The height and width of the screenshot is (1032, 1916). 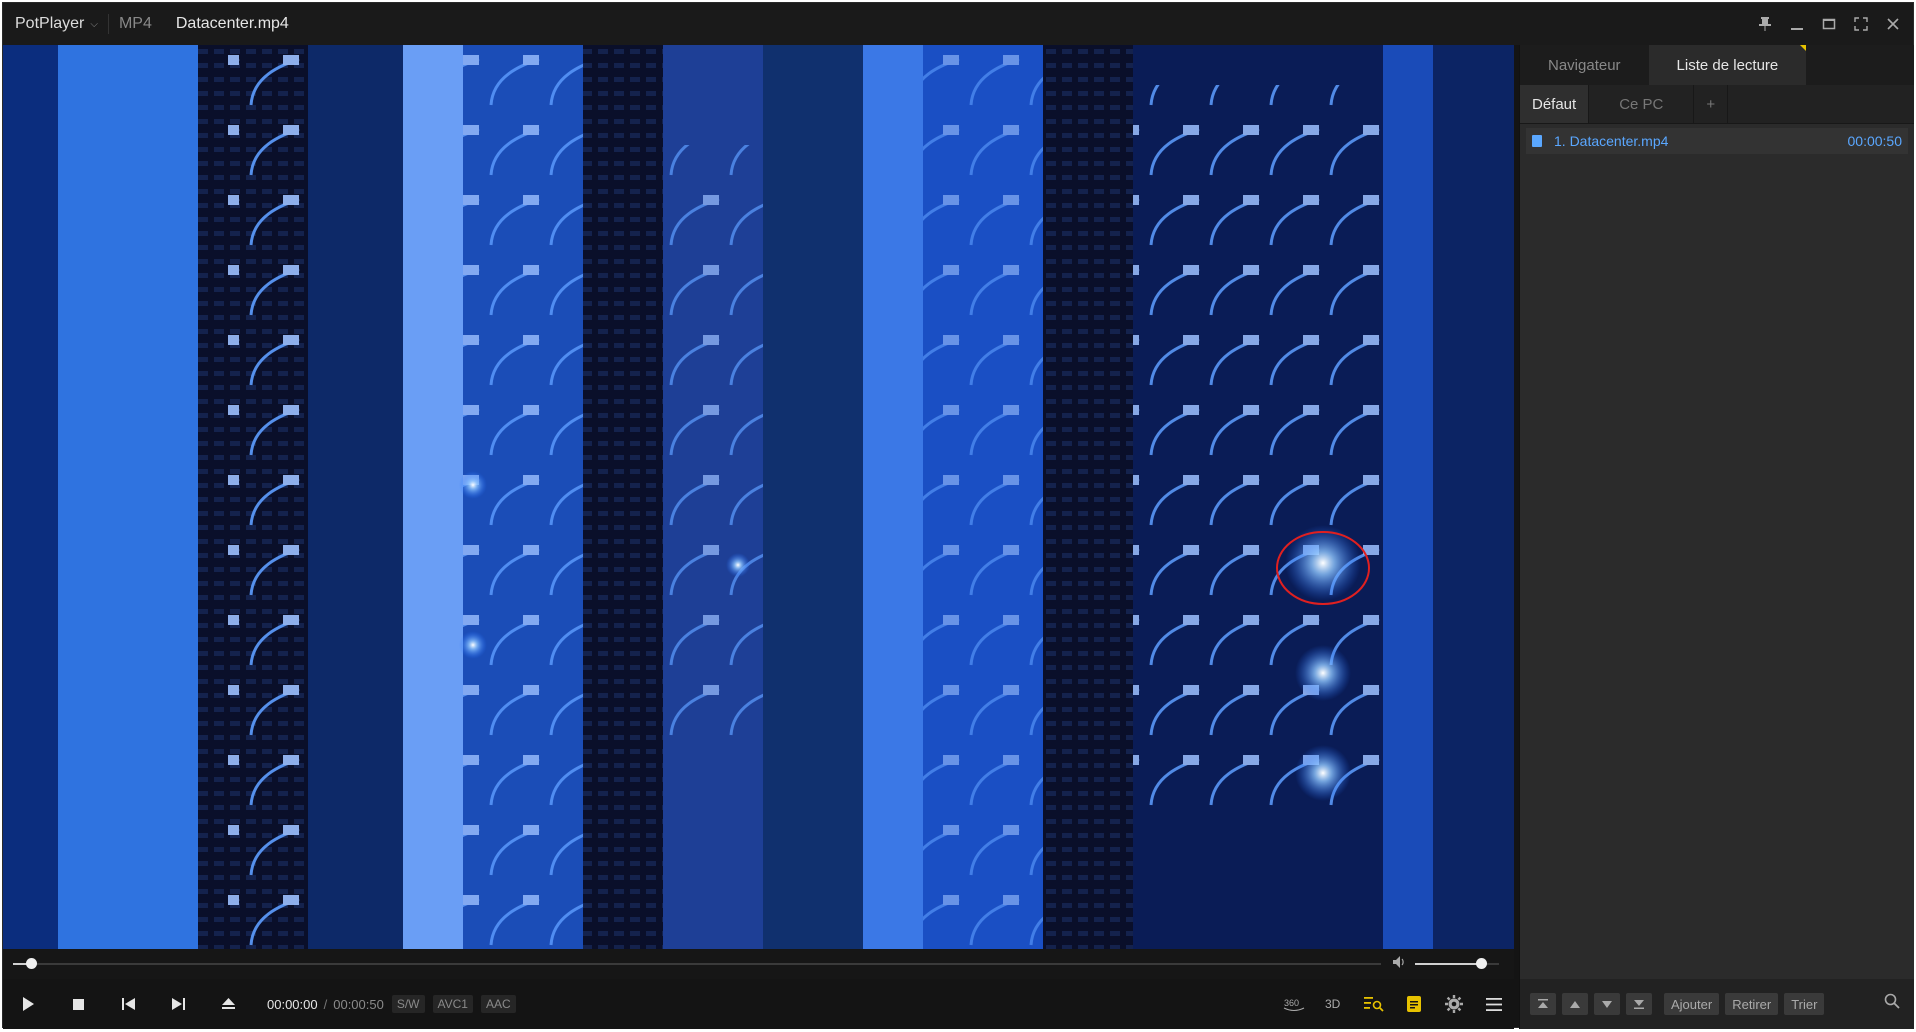 I want to click on volume-slider, so click(x=1457, y=963).